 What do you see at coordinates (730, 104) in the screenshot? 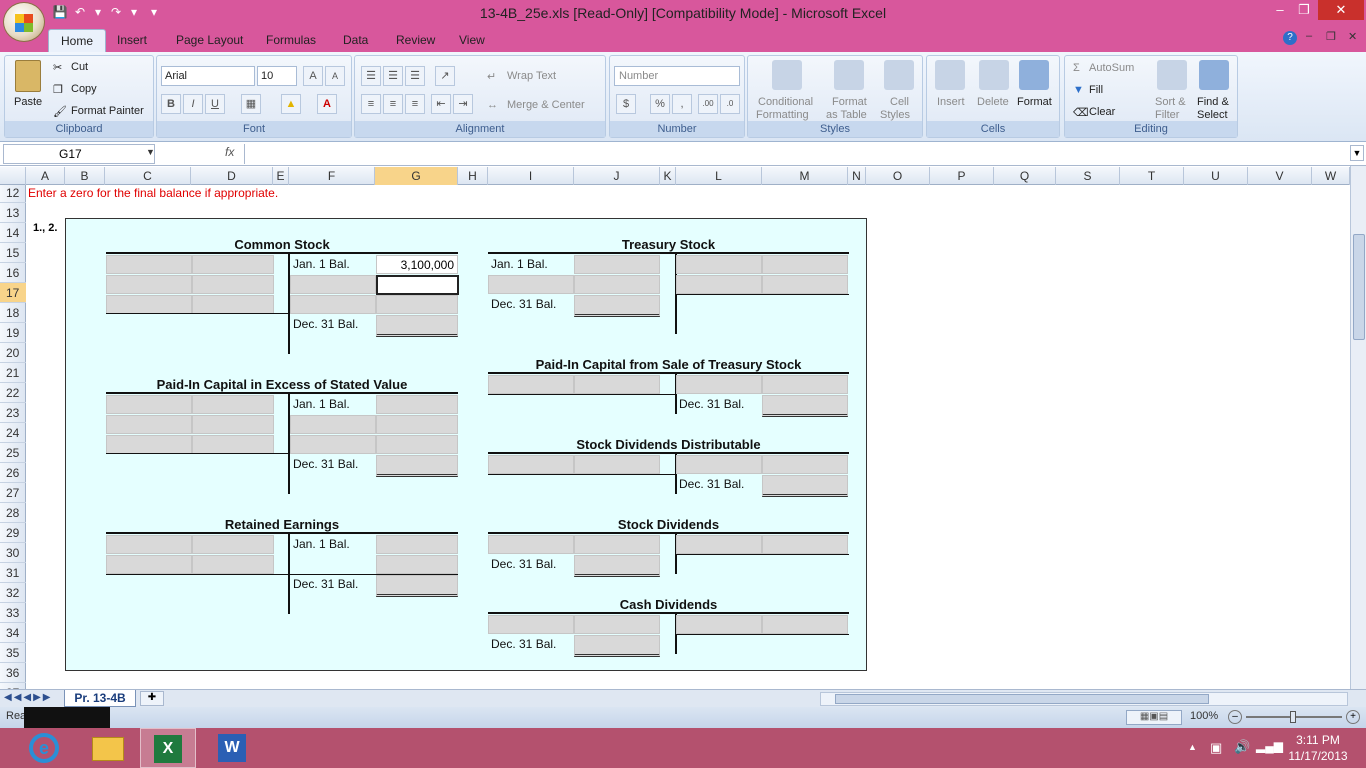
I see `decrease-decimal-button: .0` at bounding box center [730, 104].